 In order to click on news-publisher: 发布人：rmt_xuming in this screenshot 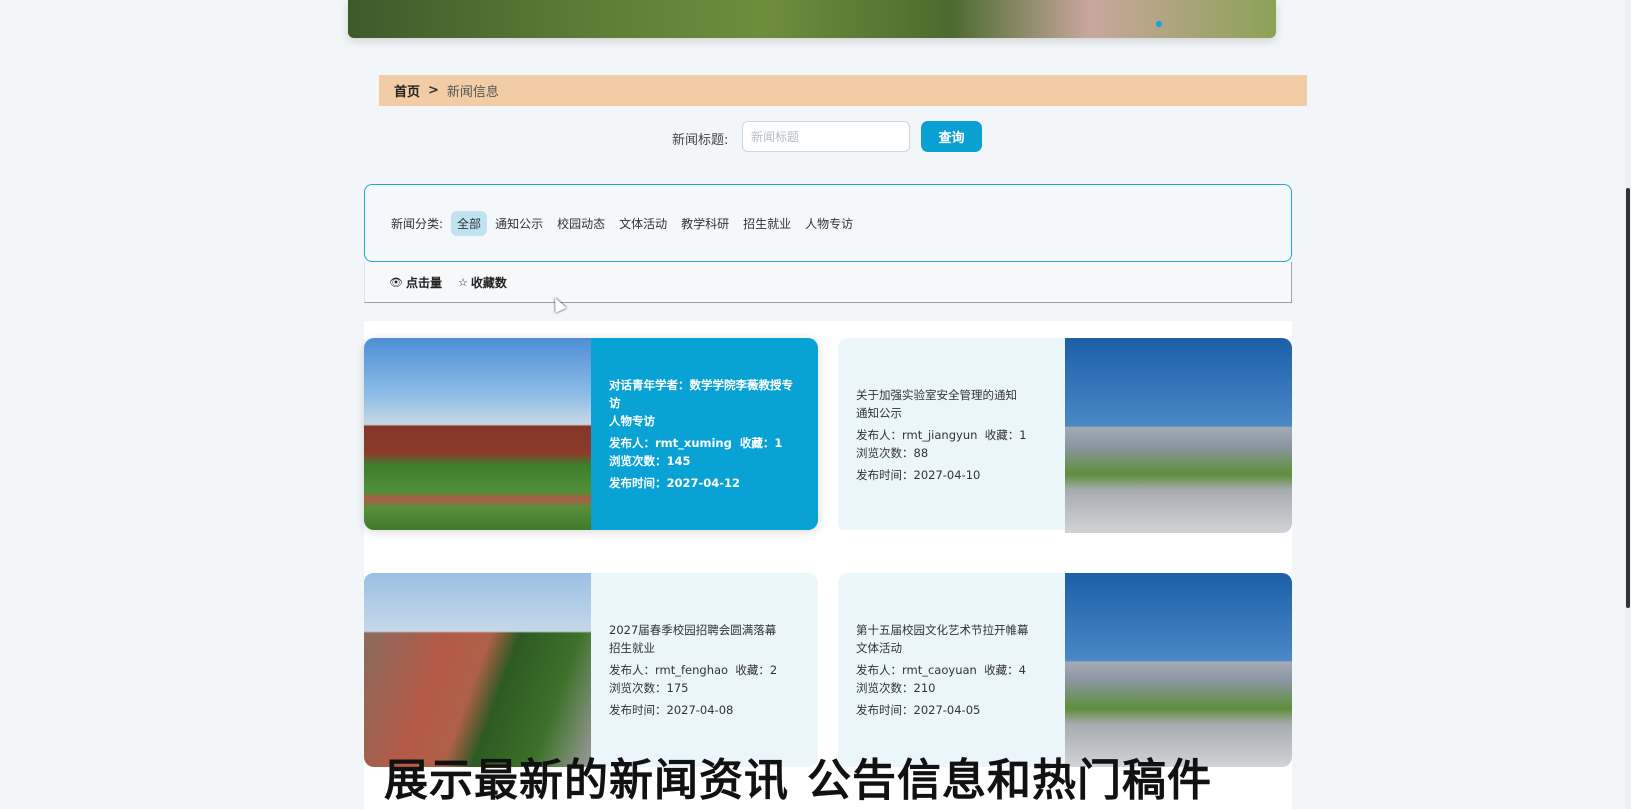, I will do `click(670, 443)`.